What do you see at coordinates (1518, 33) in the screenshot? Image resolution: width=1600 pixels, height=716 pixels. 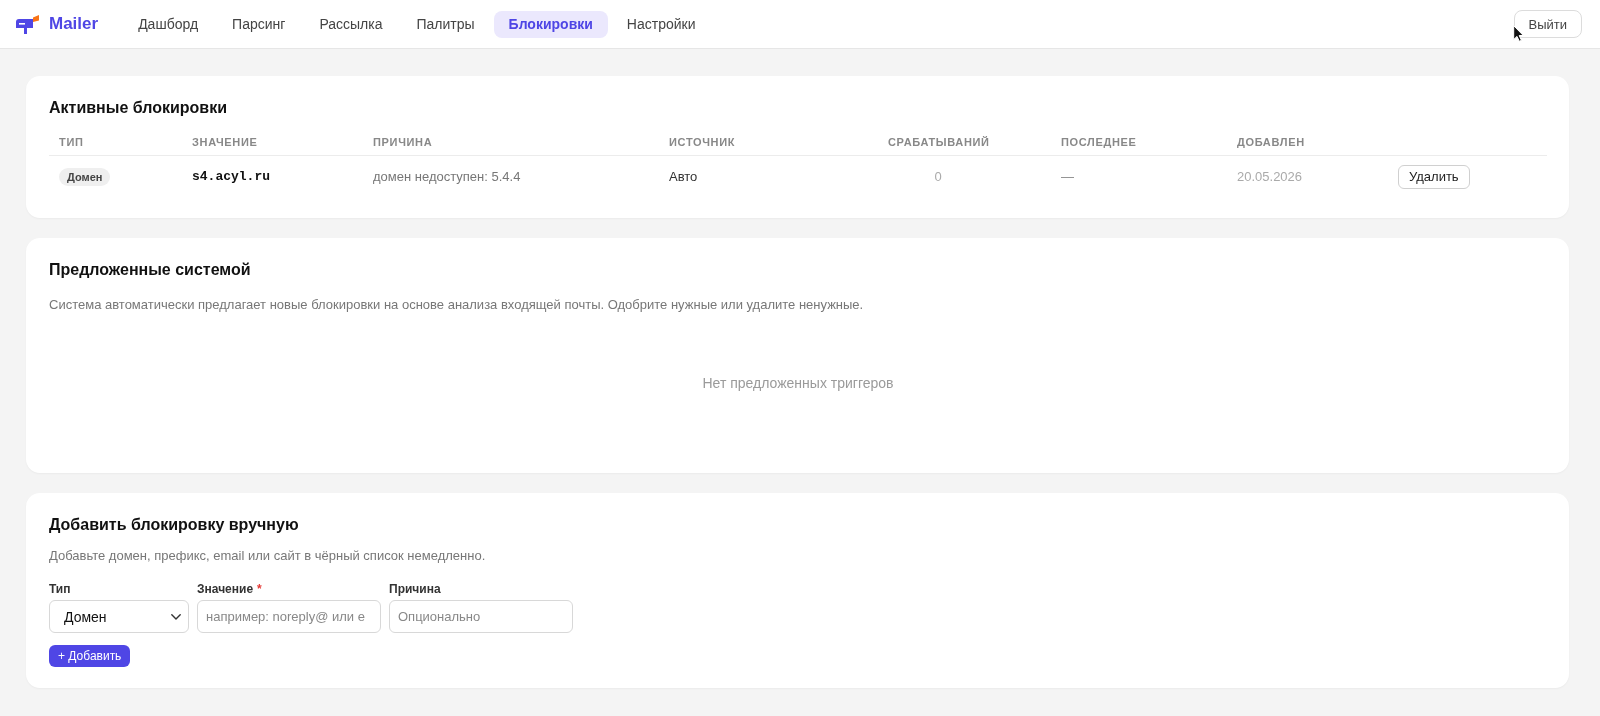 I see `cursor-icon` at bounding box center [1518, 33].